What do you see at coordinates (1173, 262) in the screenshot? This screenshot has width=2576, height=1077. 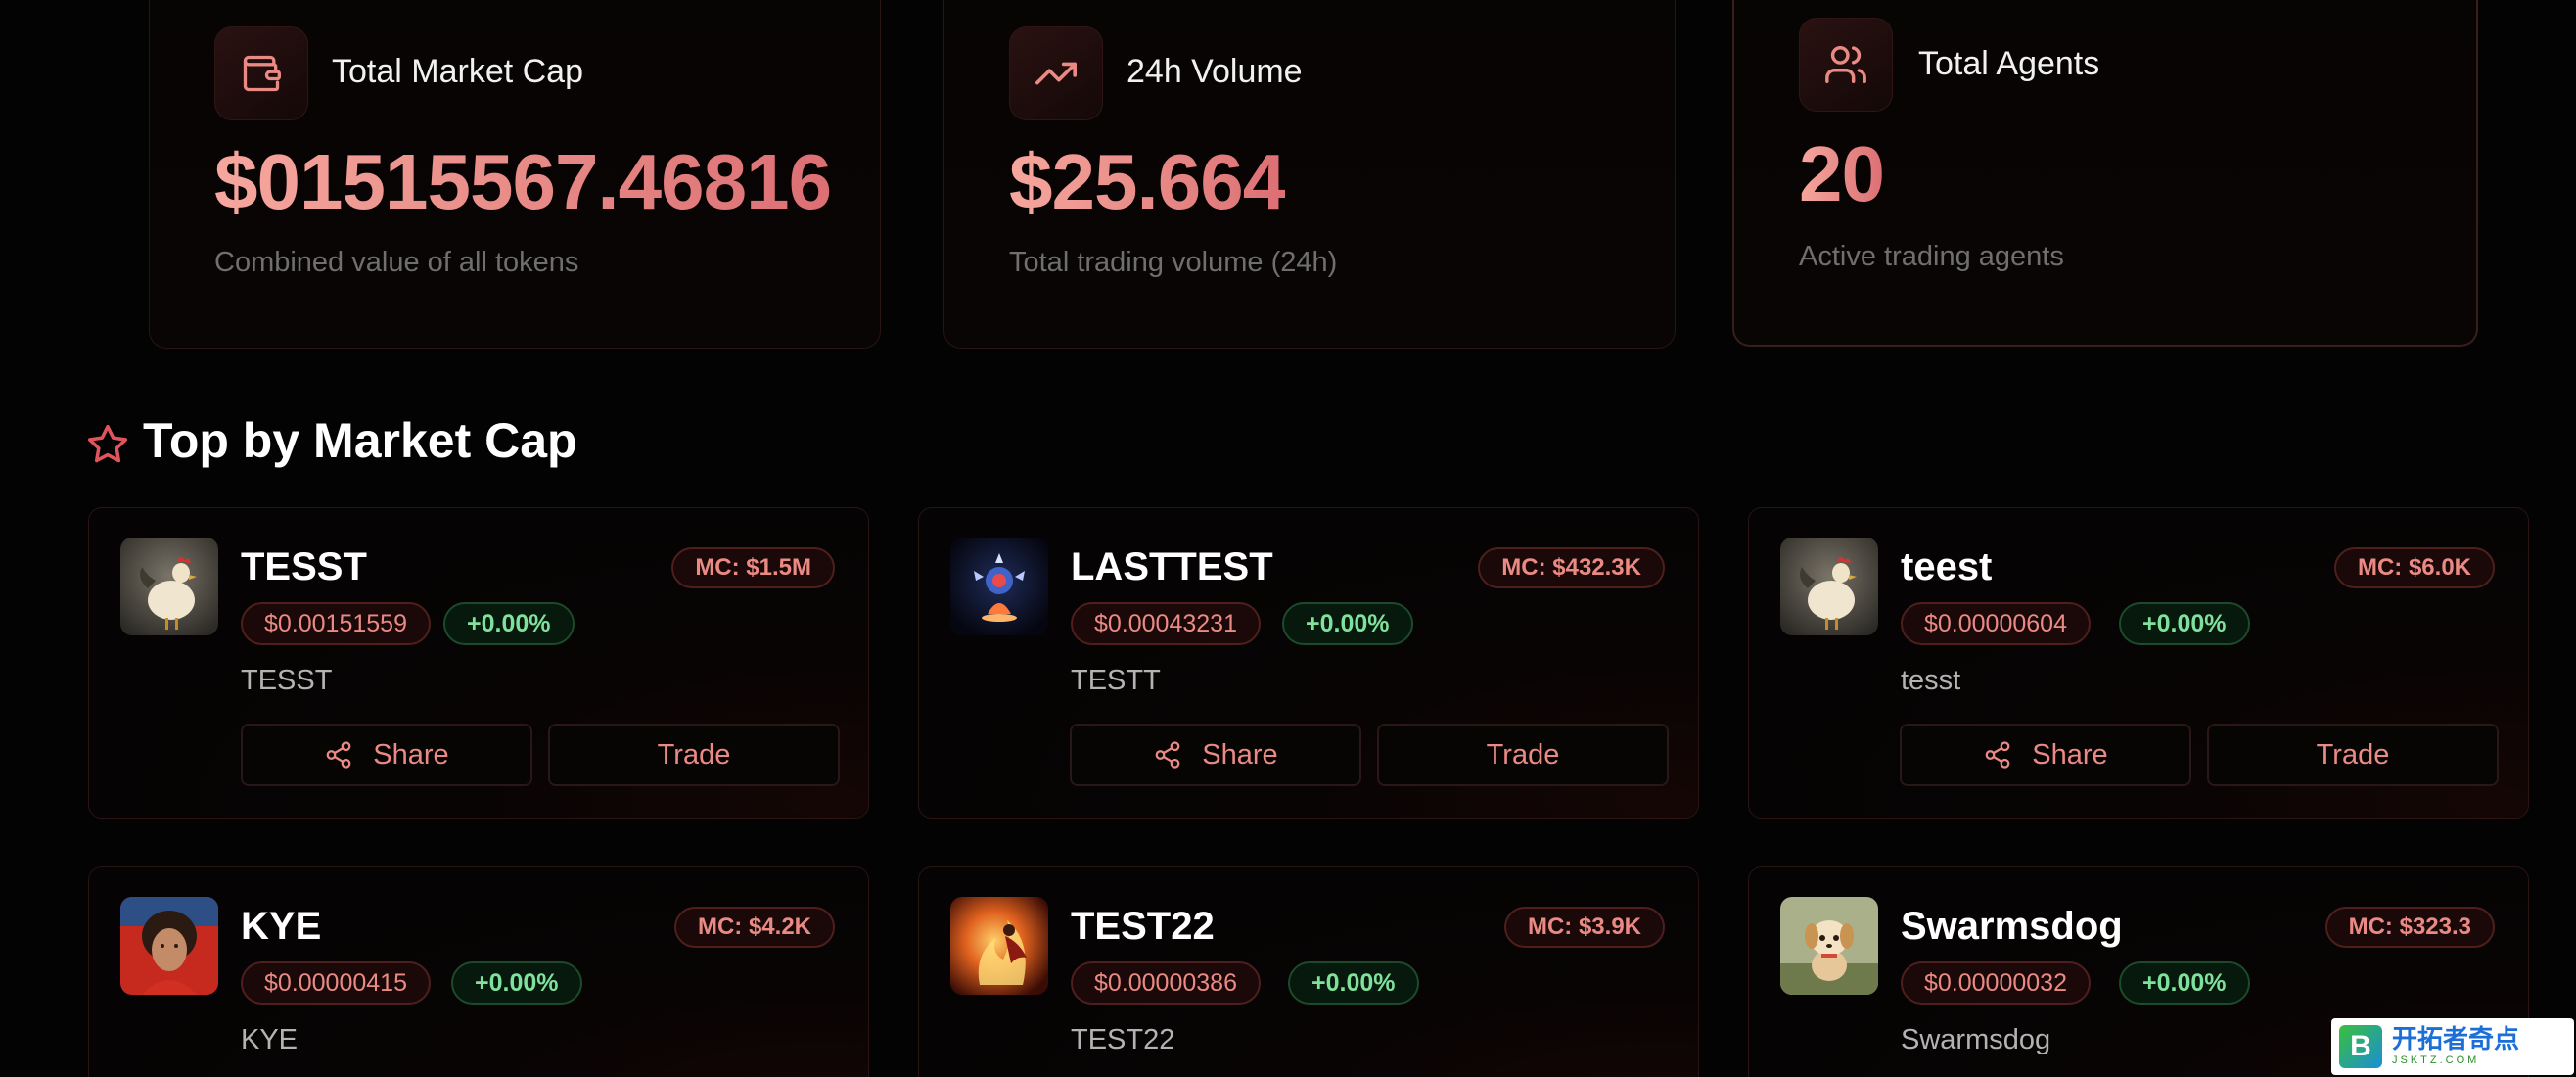 I see `stat-subtitle: Total trading volume (24h)` at bounding box center [1173, 262].